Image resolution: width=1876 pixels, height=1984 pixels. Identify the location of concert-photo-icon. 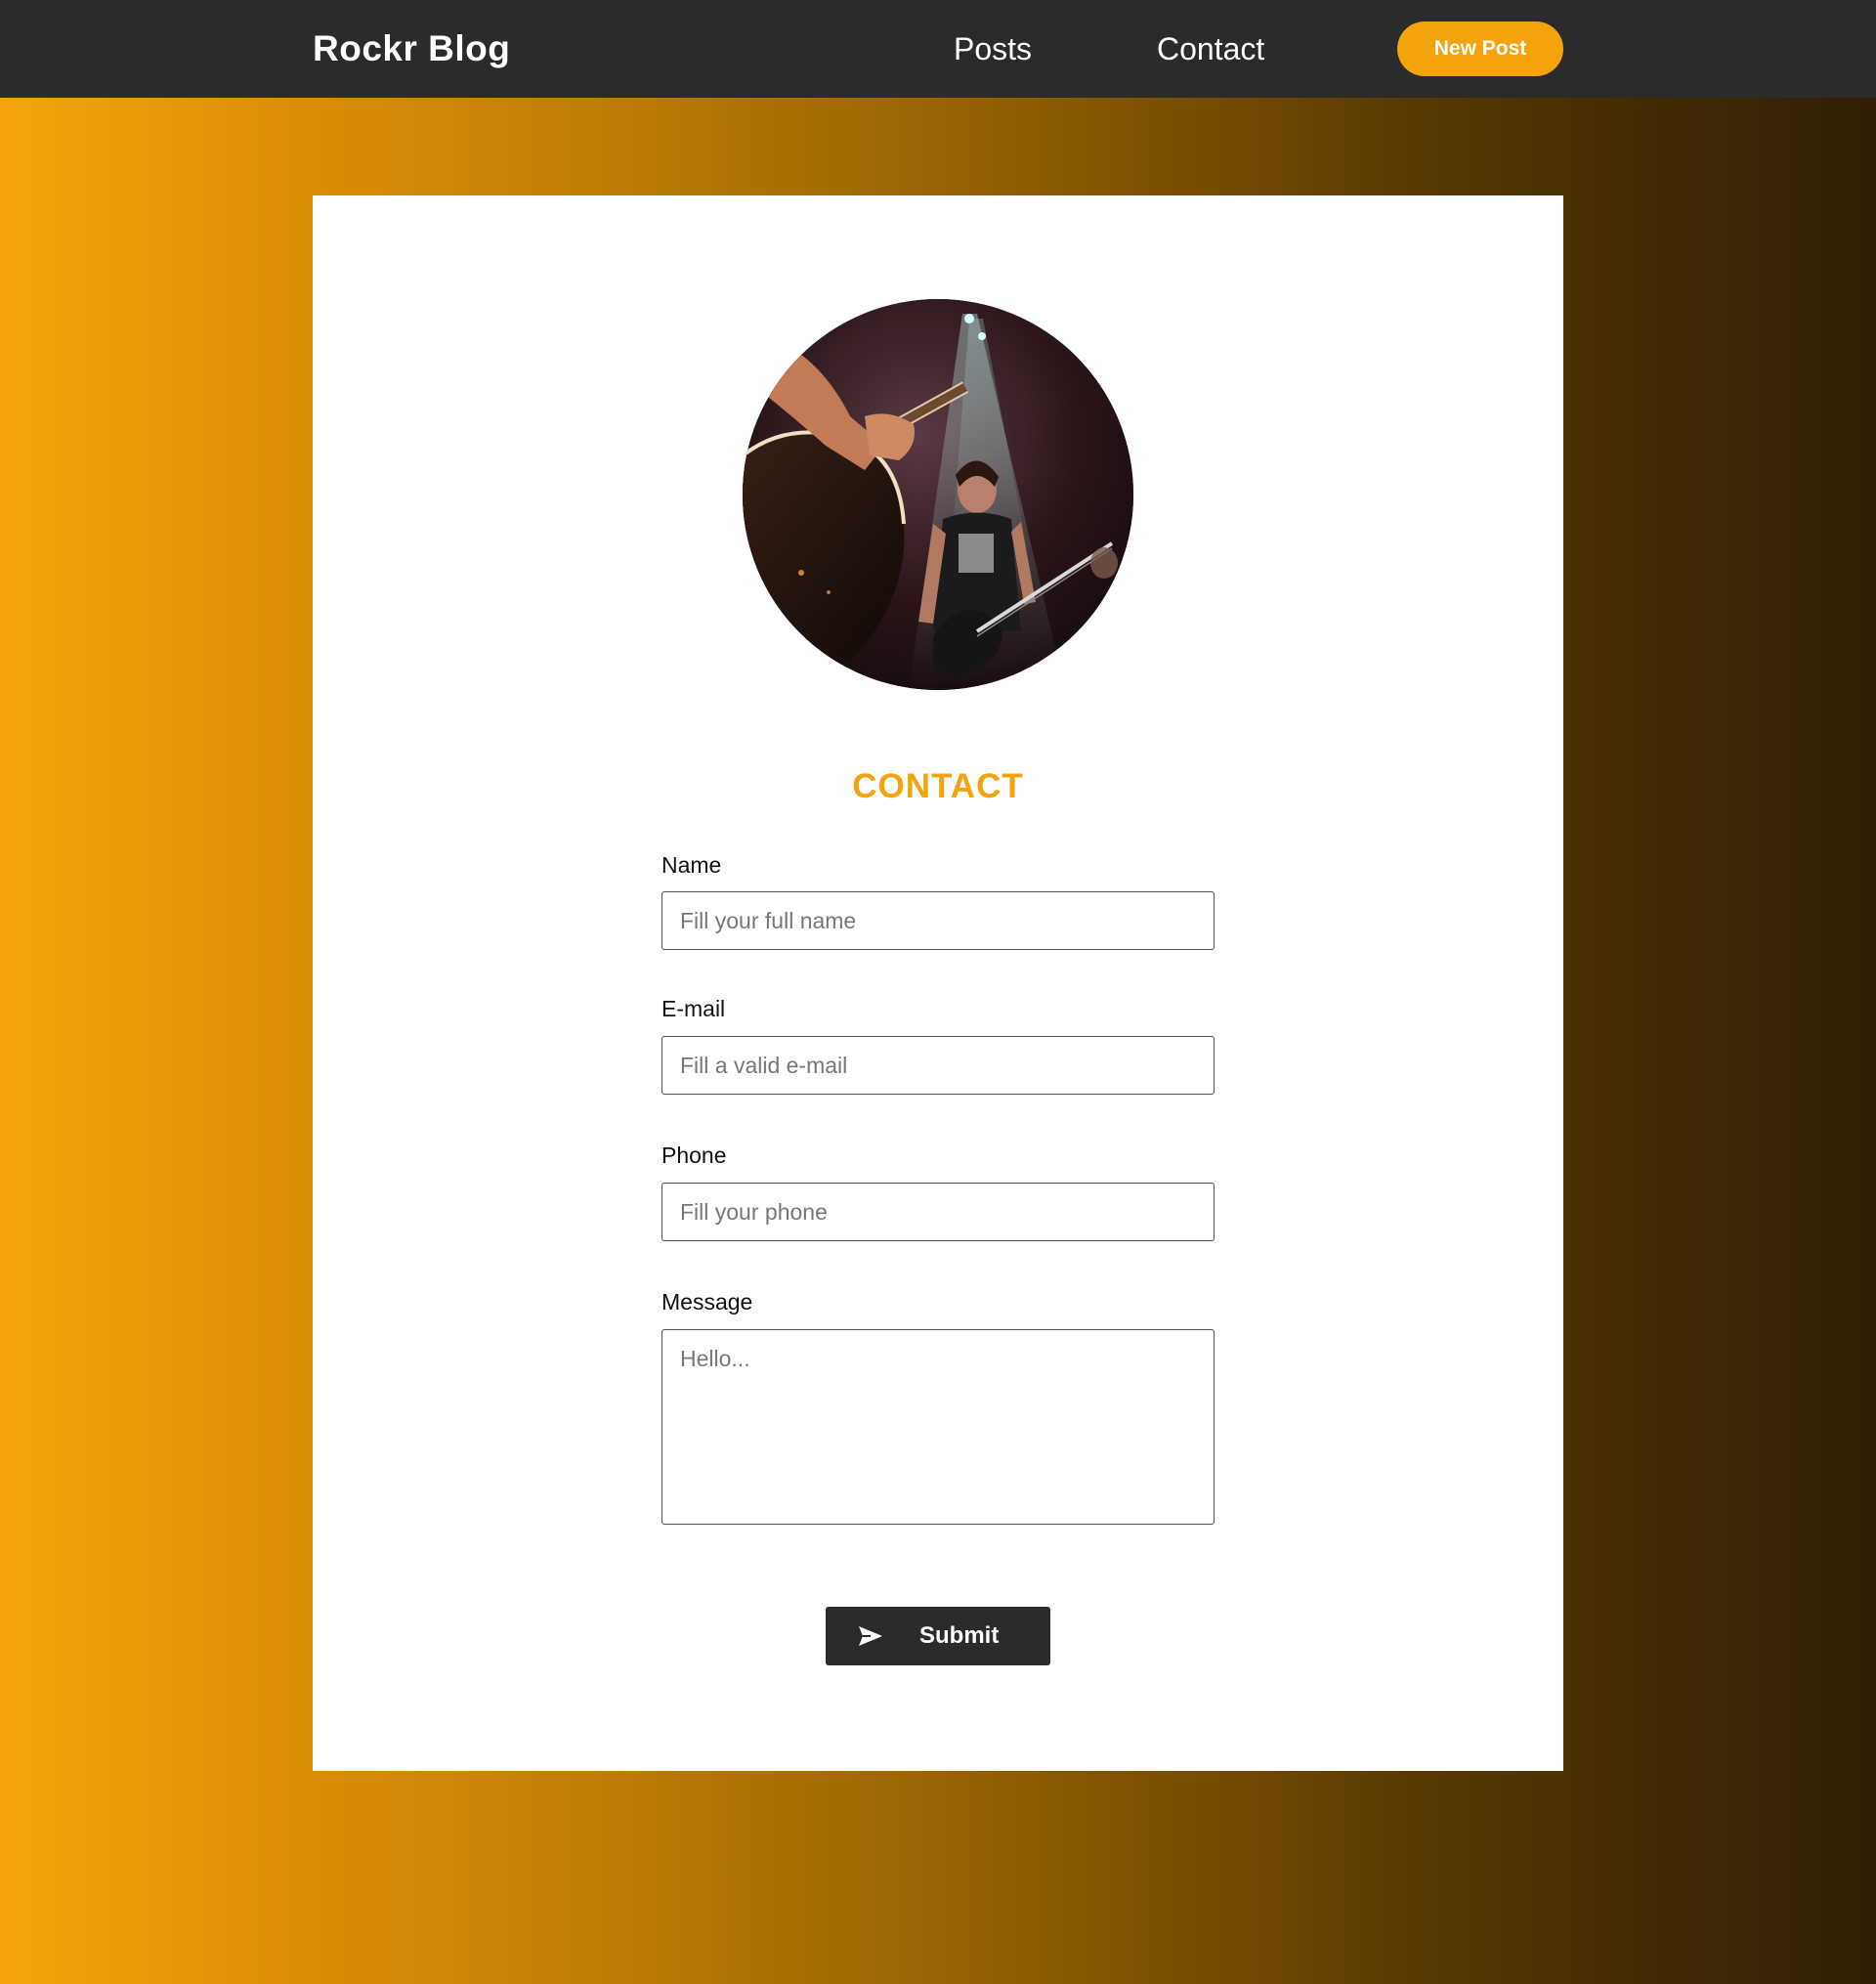
(938, 494).